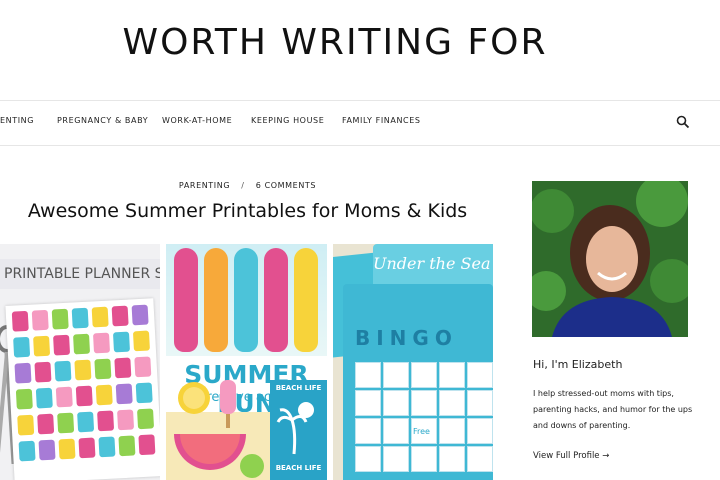 The image size is (720, 480). What do you see at coordinates (247, 185) in the screenshot?
I see `post-meta: PARENTING / 6 COMMENTS` at bounding box center [247, 185].